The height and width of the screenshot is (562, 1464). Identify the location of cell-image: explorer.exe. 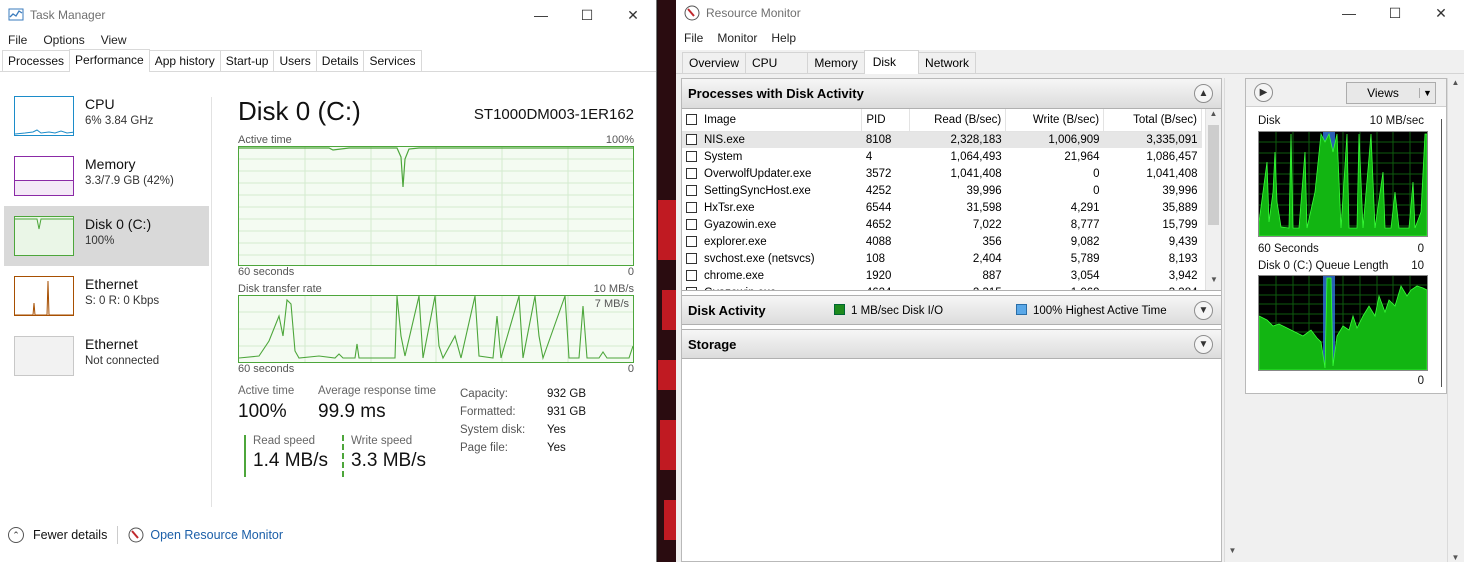
(772, 241).